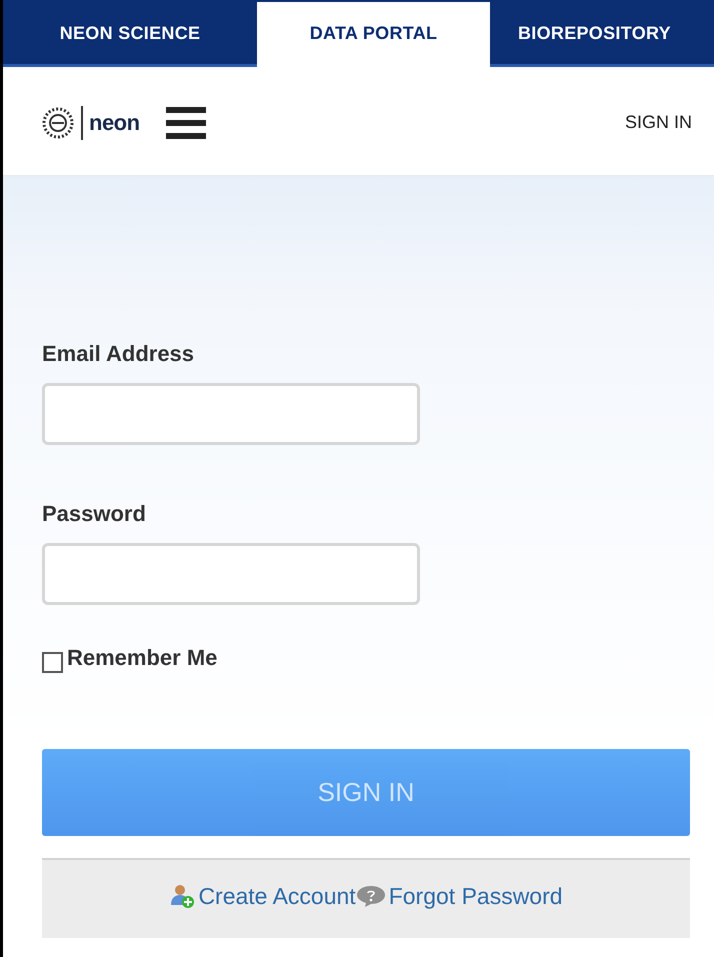  I want to click on seal-icon, so click(58, 123).